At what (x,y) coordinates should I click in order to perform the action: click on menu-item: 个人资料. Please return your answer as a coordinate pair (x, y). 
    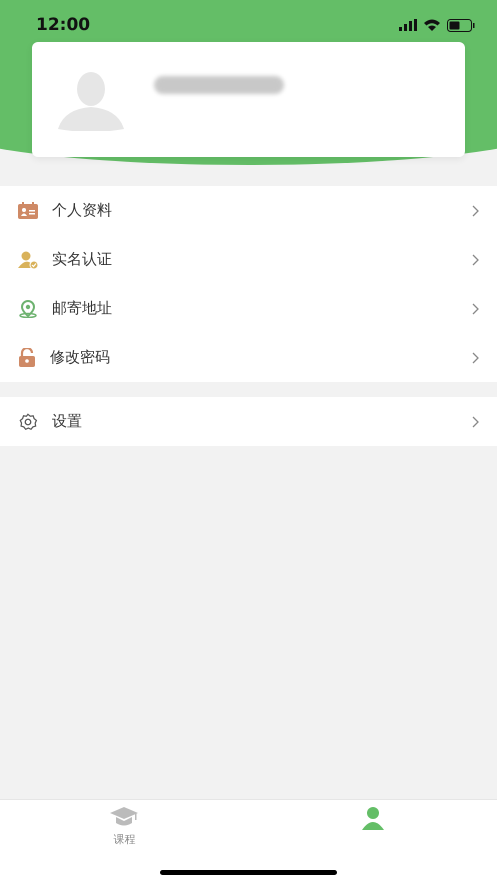
    Looking at the image, I should click on (248, 210).